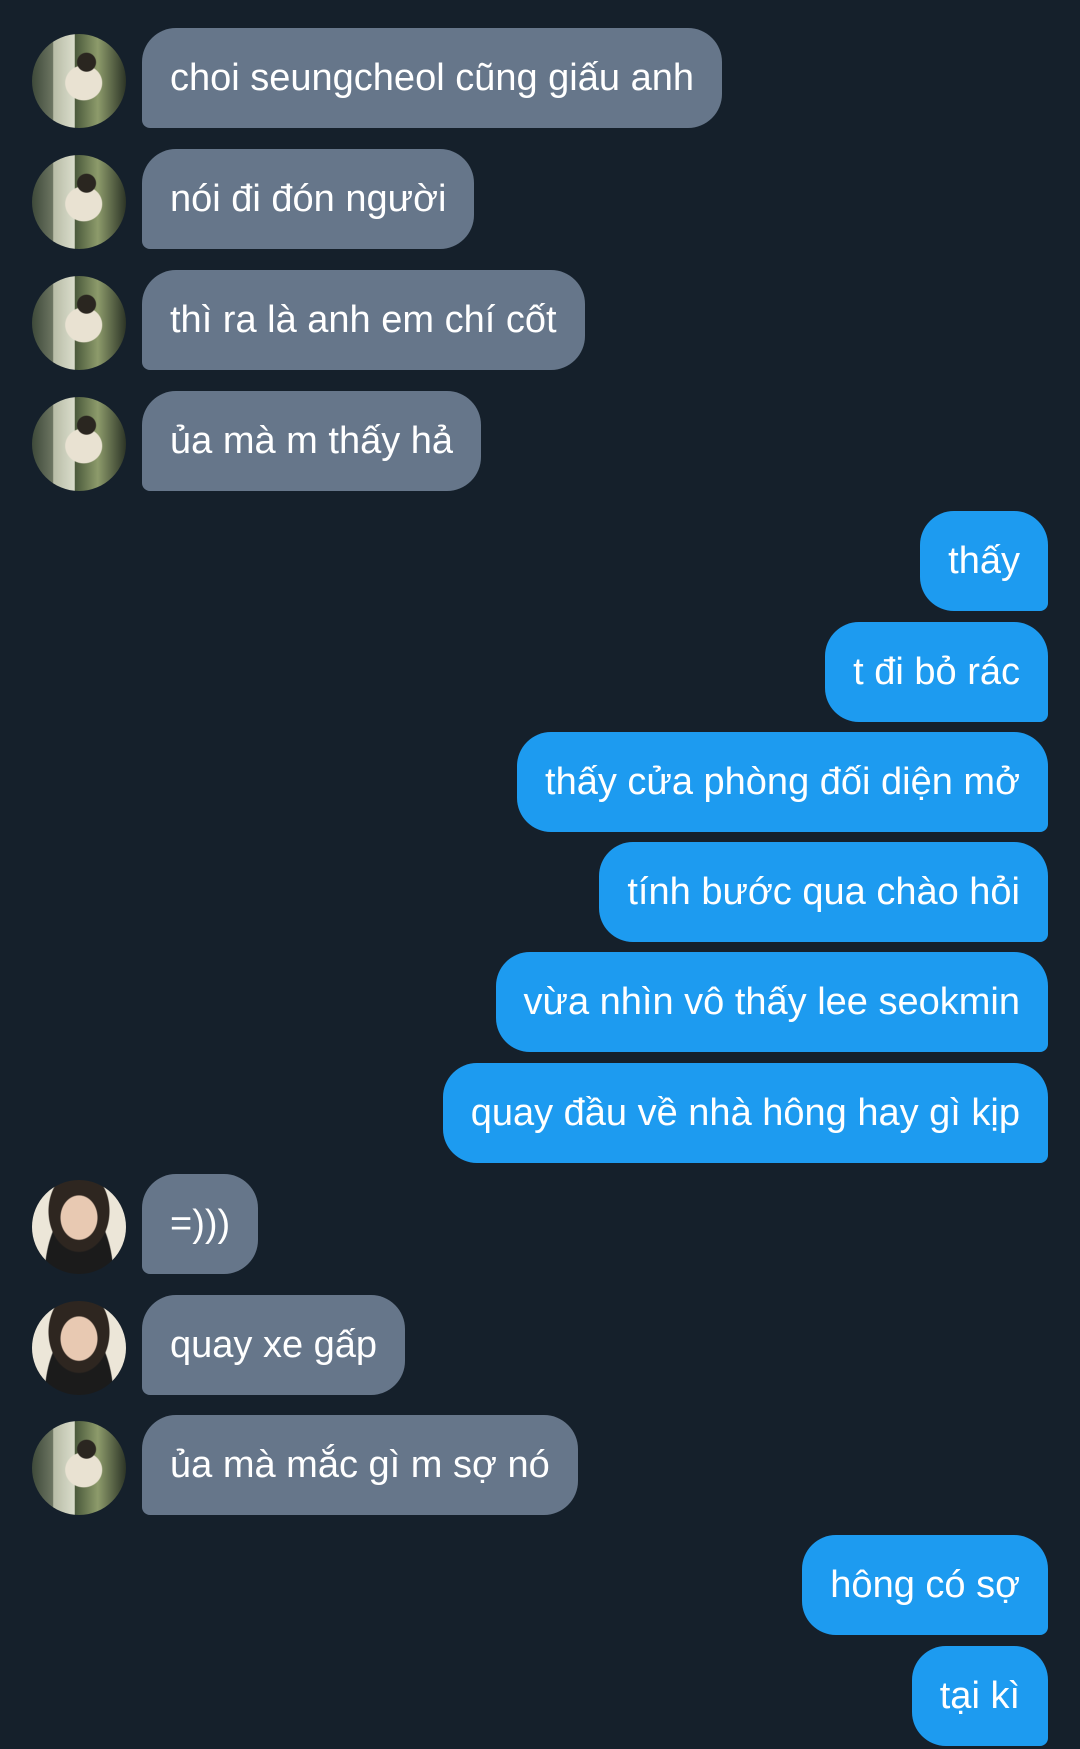 The width and height of the screenshot is (1080, 1749). Describe the element at coordinates (925, 1585) in the screenshot. I see `message-bubble-outgoing: hông có sợ` at that location.